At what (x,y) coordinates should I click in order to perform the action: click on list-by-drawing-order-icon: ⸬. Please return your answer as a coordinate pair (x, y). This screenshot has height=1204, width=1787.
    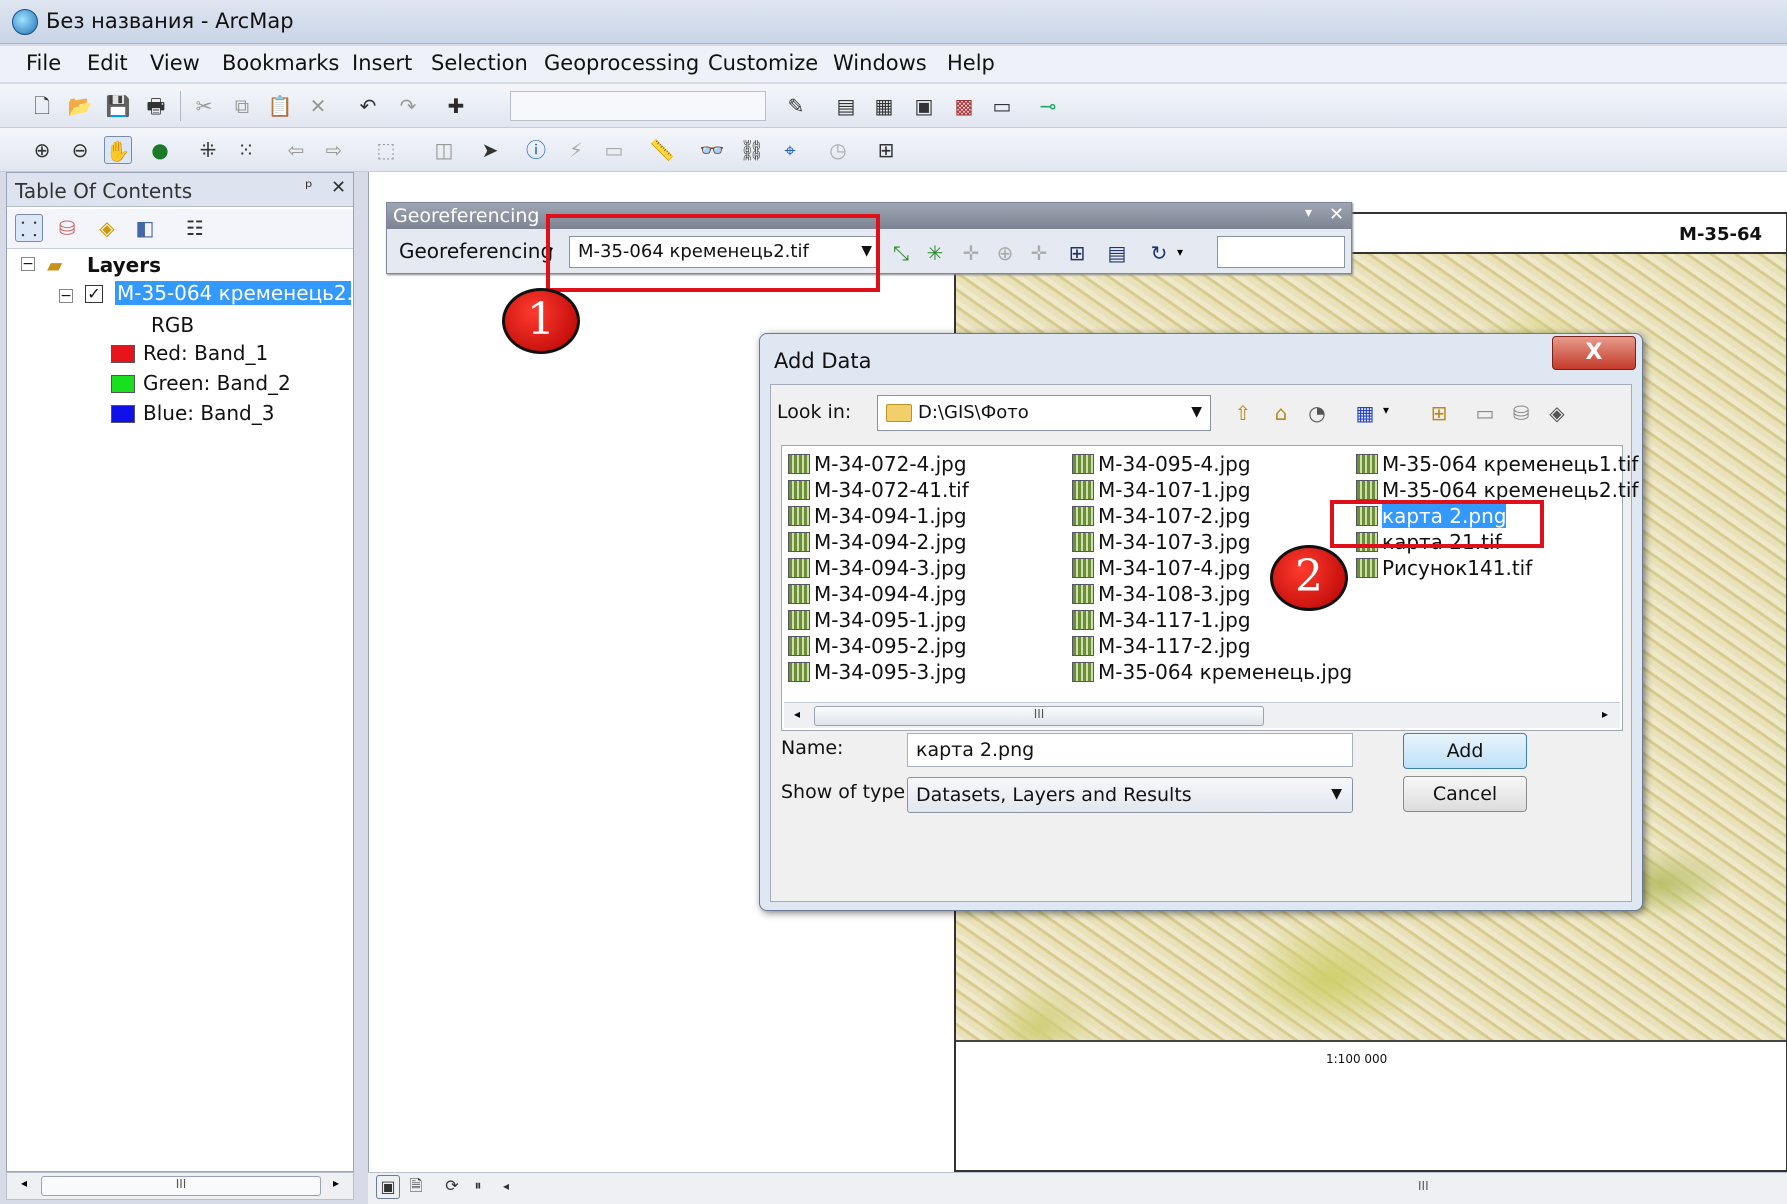
    Looking at the image, I should click on (29, 228).